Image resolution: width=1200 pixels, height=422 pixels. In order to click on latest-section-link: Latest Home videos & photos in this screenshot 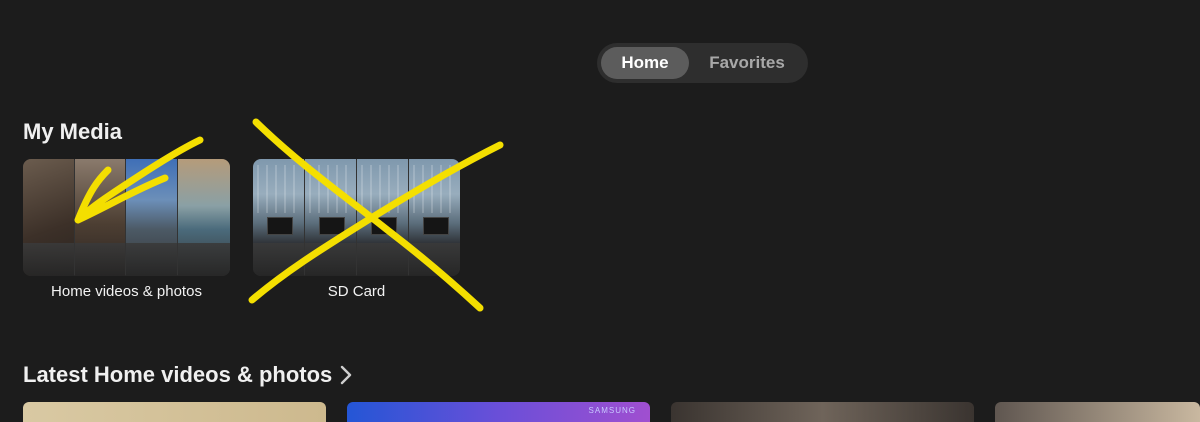, I will do `click(187, 375)`.